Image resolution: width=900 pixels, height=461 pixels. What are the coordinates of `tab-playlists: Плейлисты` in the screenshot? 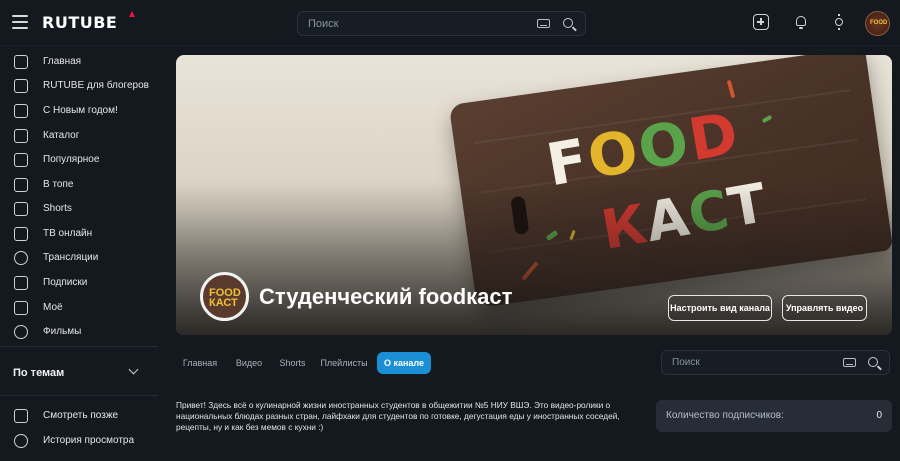 It's located at (344, 363).